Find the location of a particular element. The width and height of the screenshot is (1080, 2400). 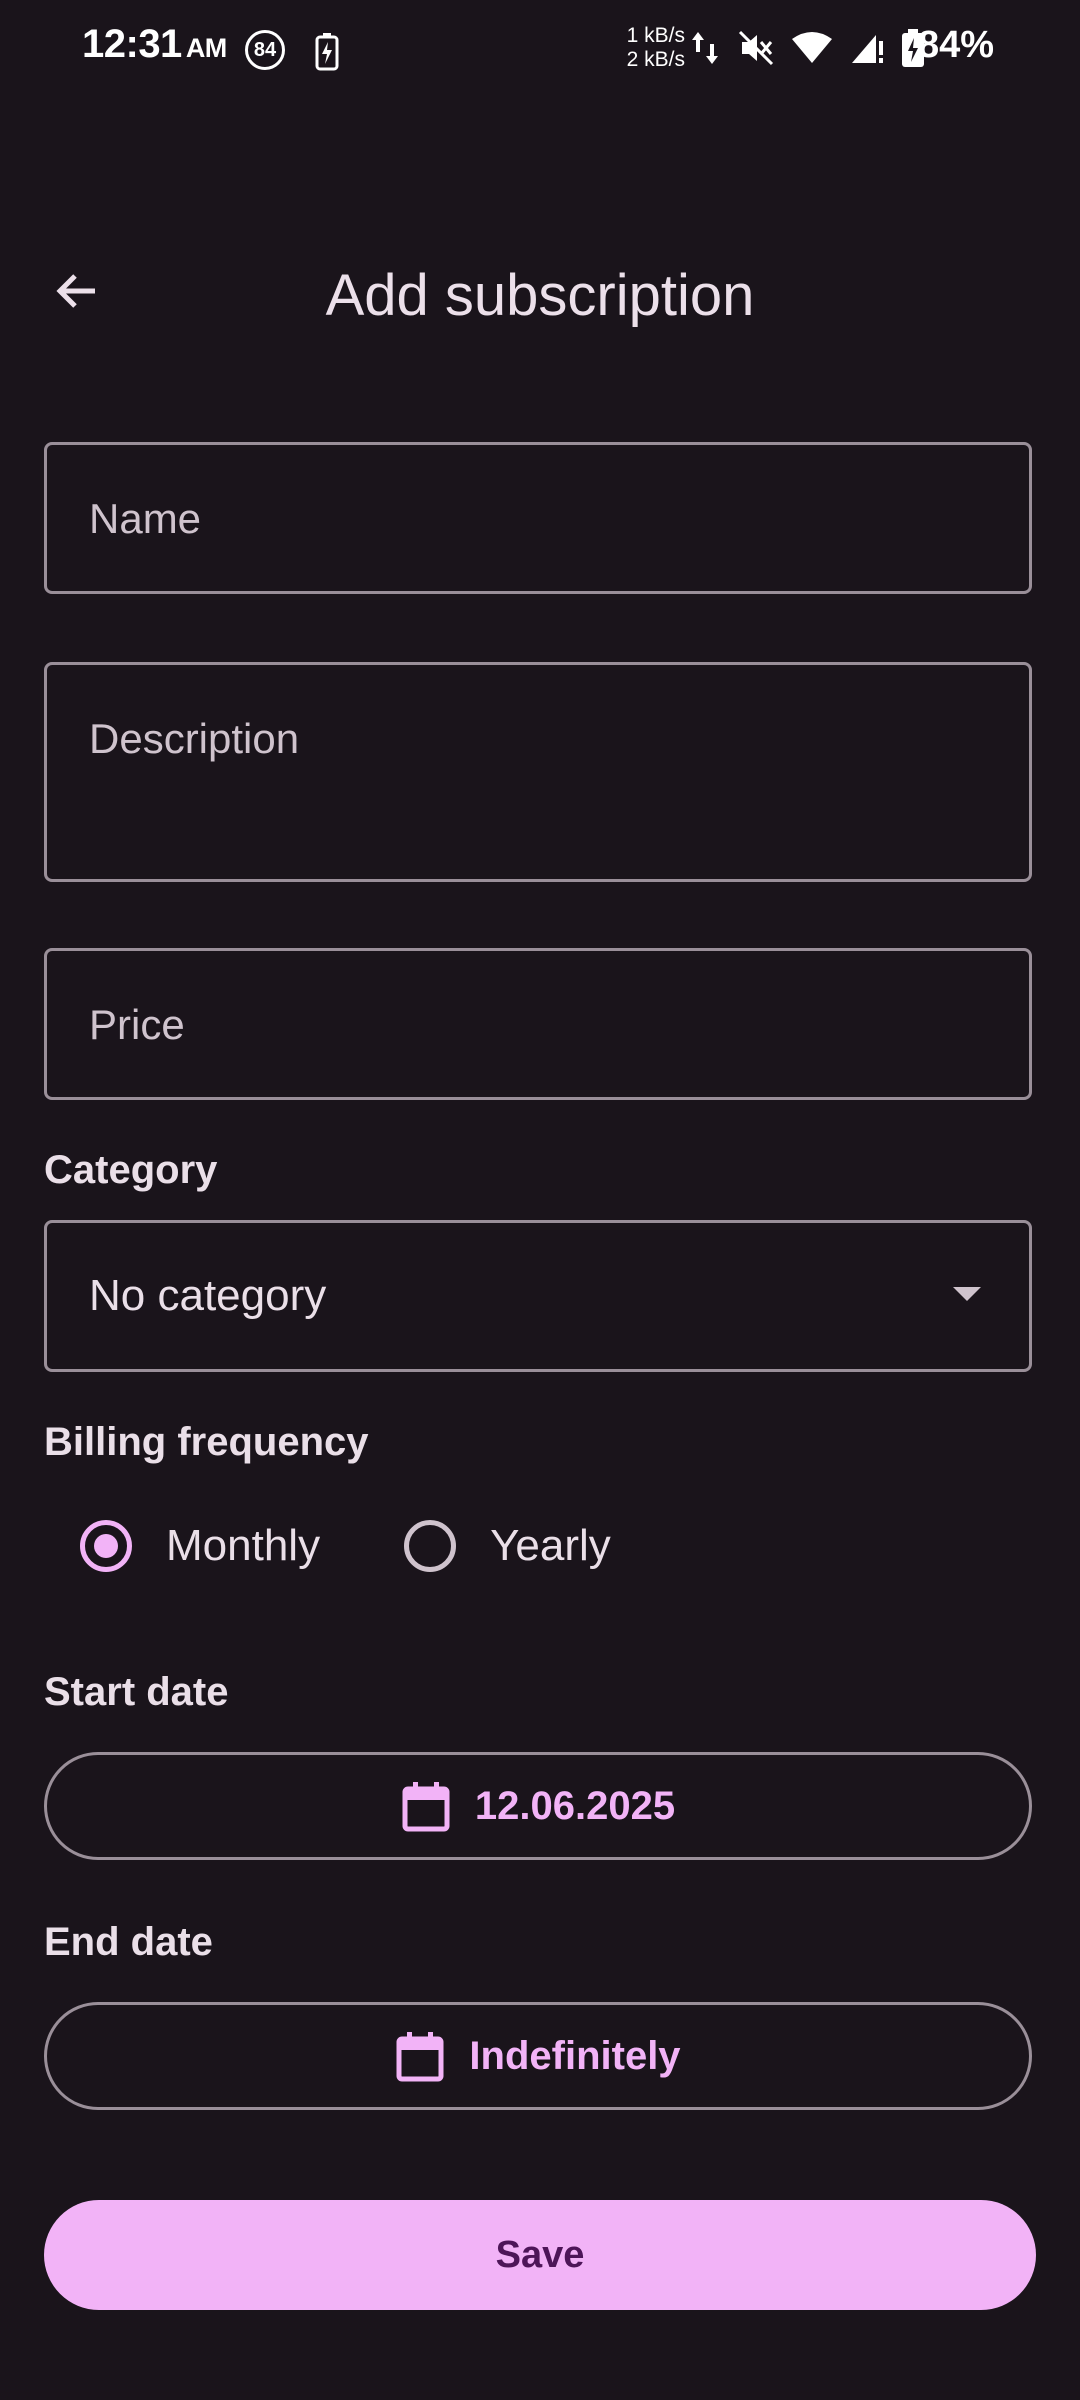

signal-icon is located at coordinates (867, 50).